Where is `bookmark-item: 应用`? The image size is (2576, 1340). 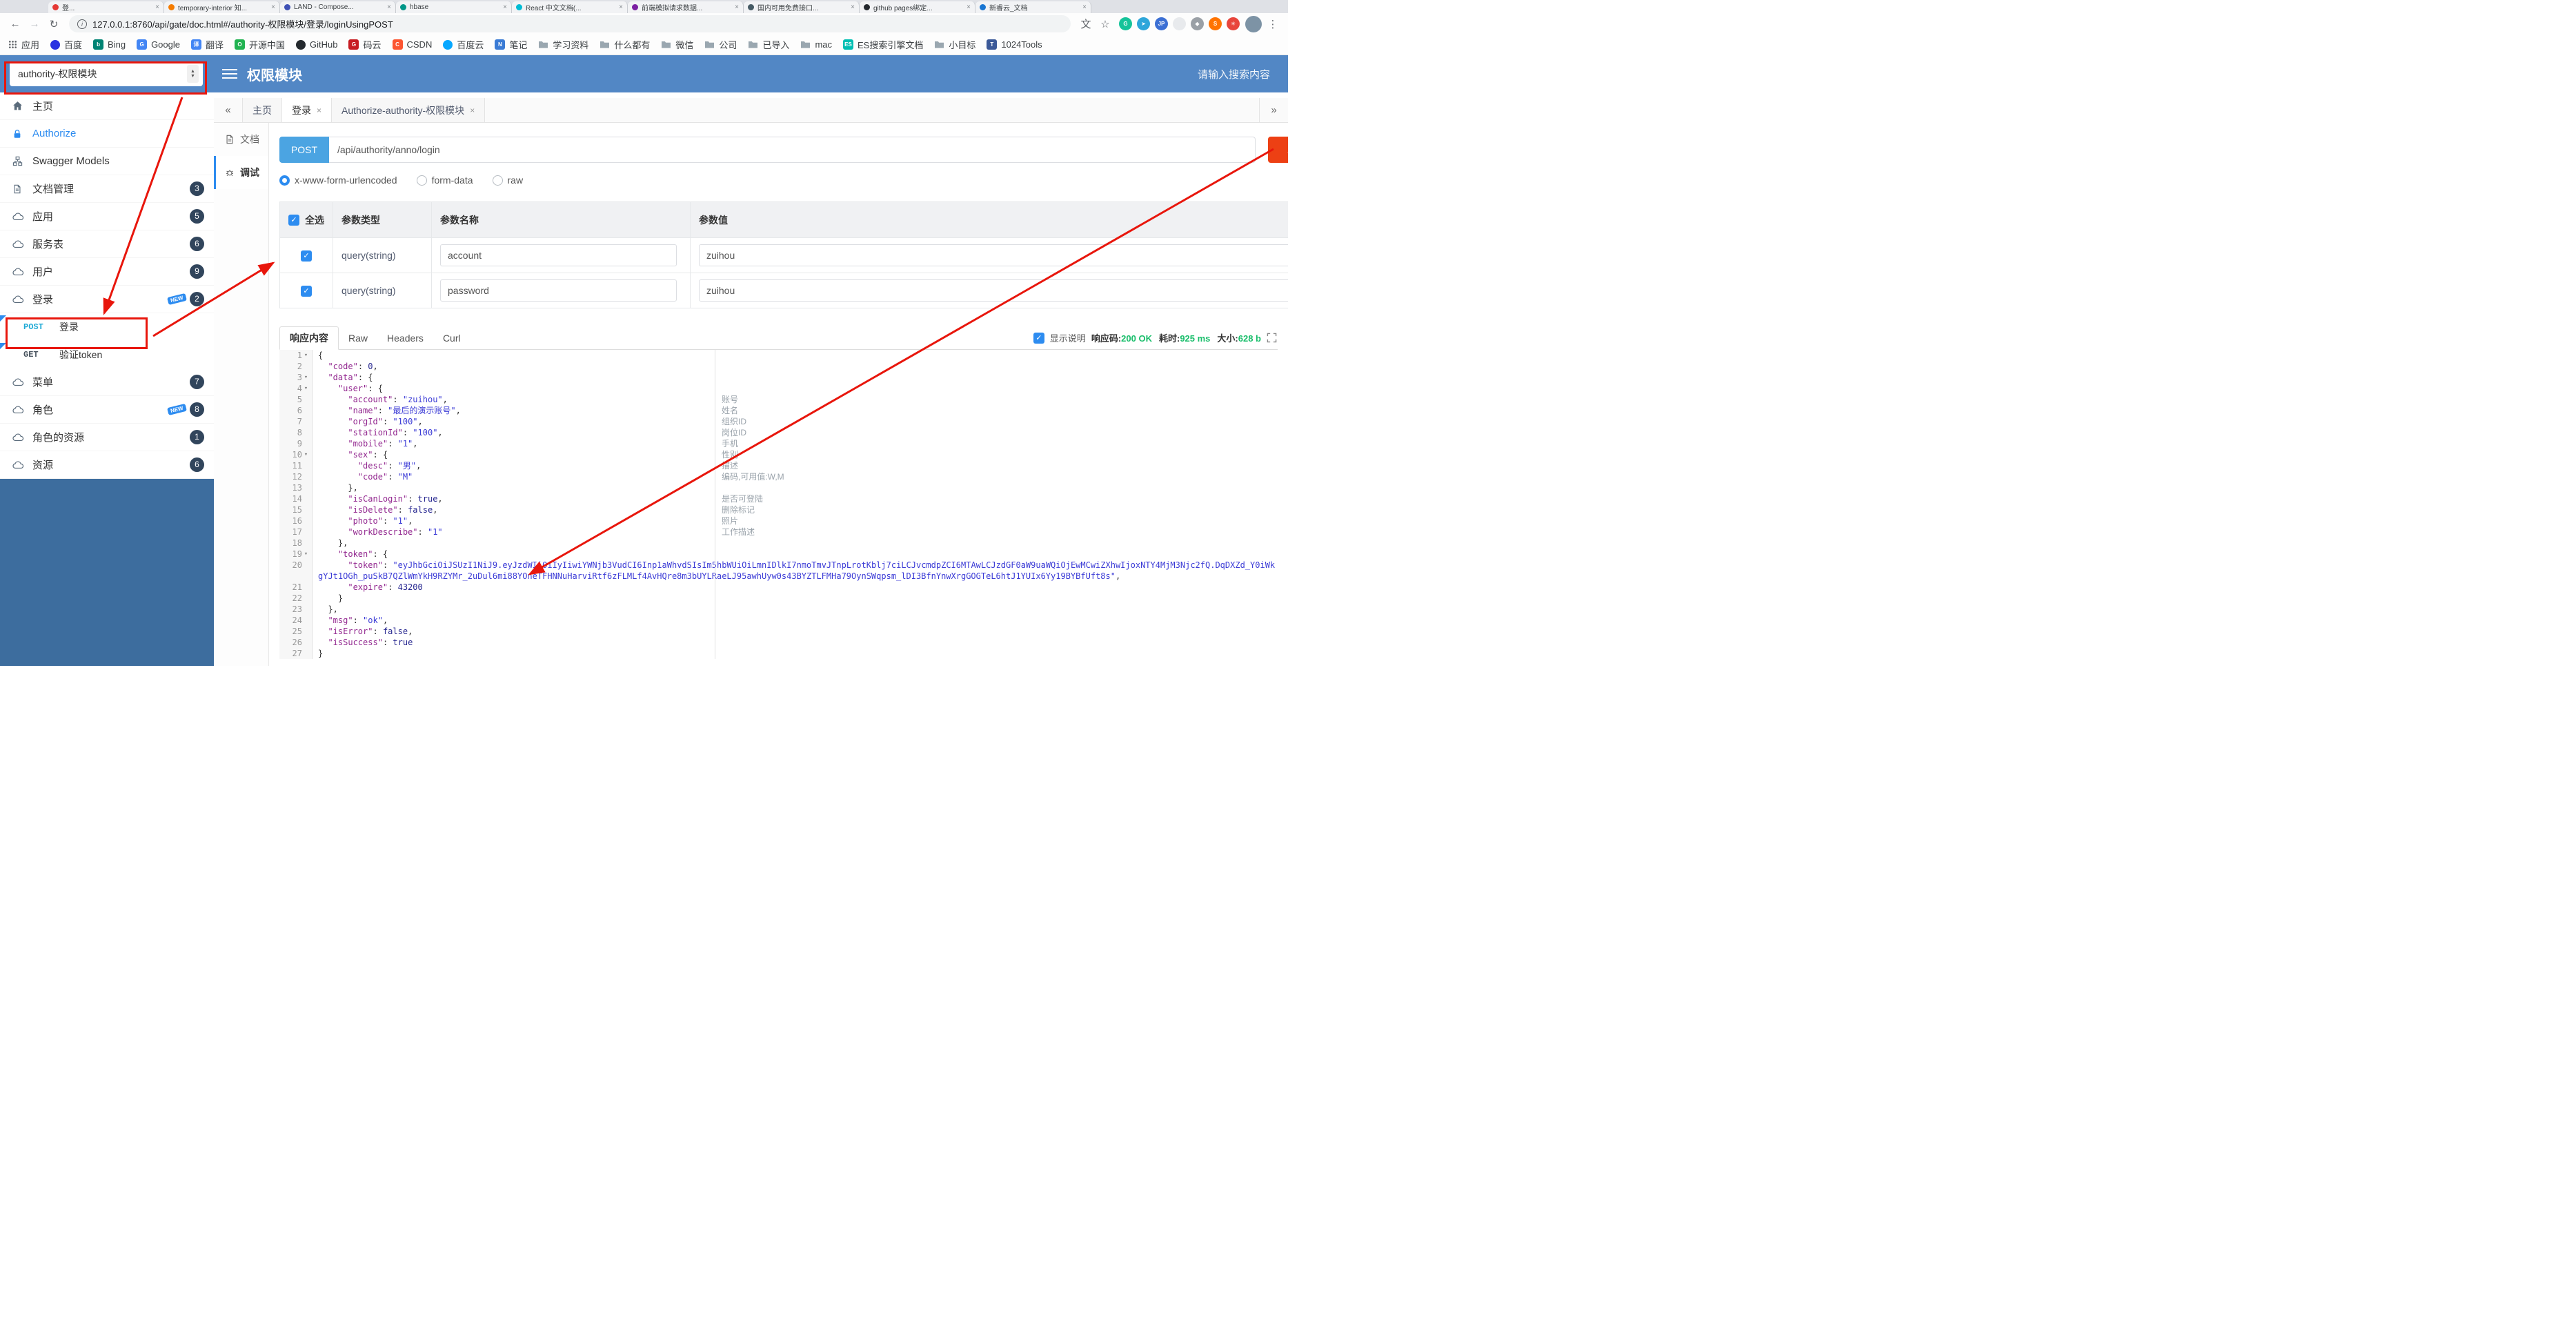 bookmark-item: 应用 is located at coordinates (23, 44).